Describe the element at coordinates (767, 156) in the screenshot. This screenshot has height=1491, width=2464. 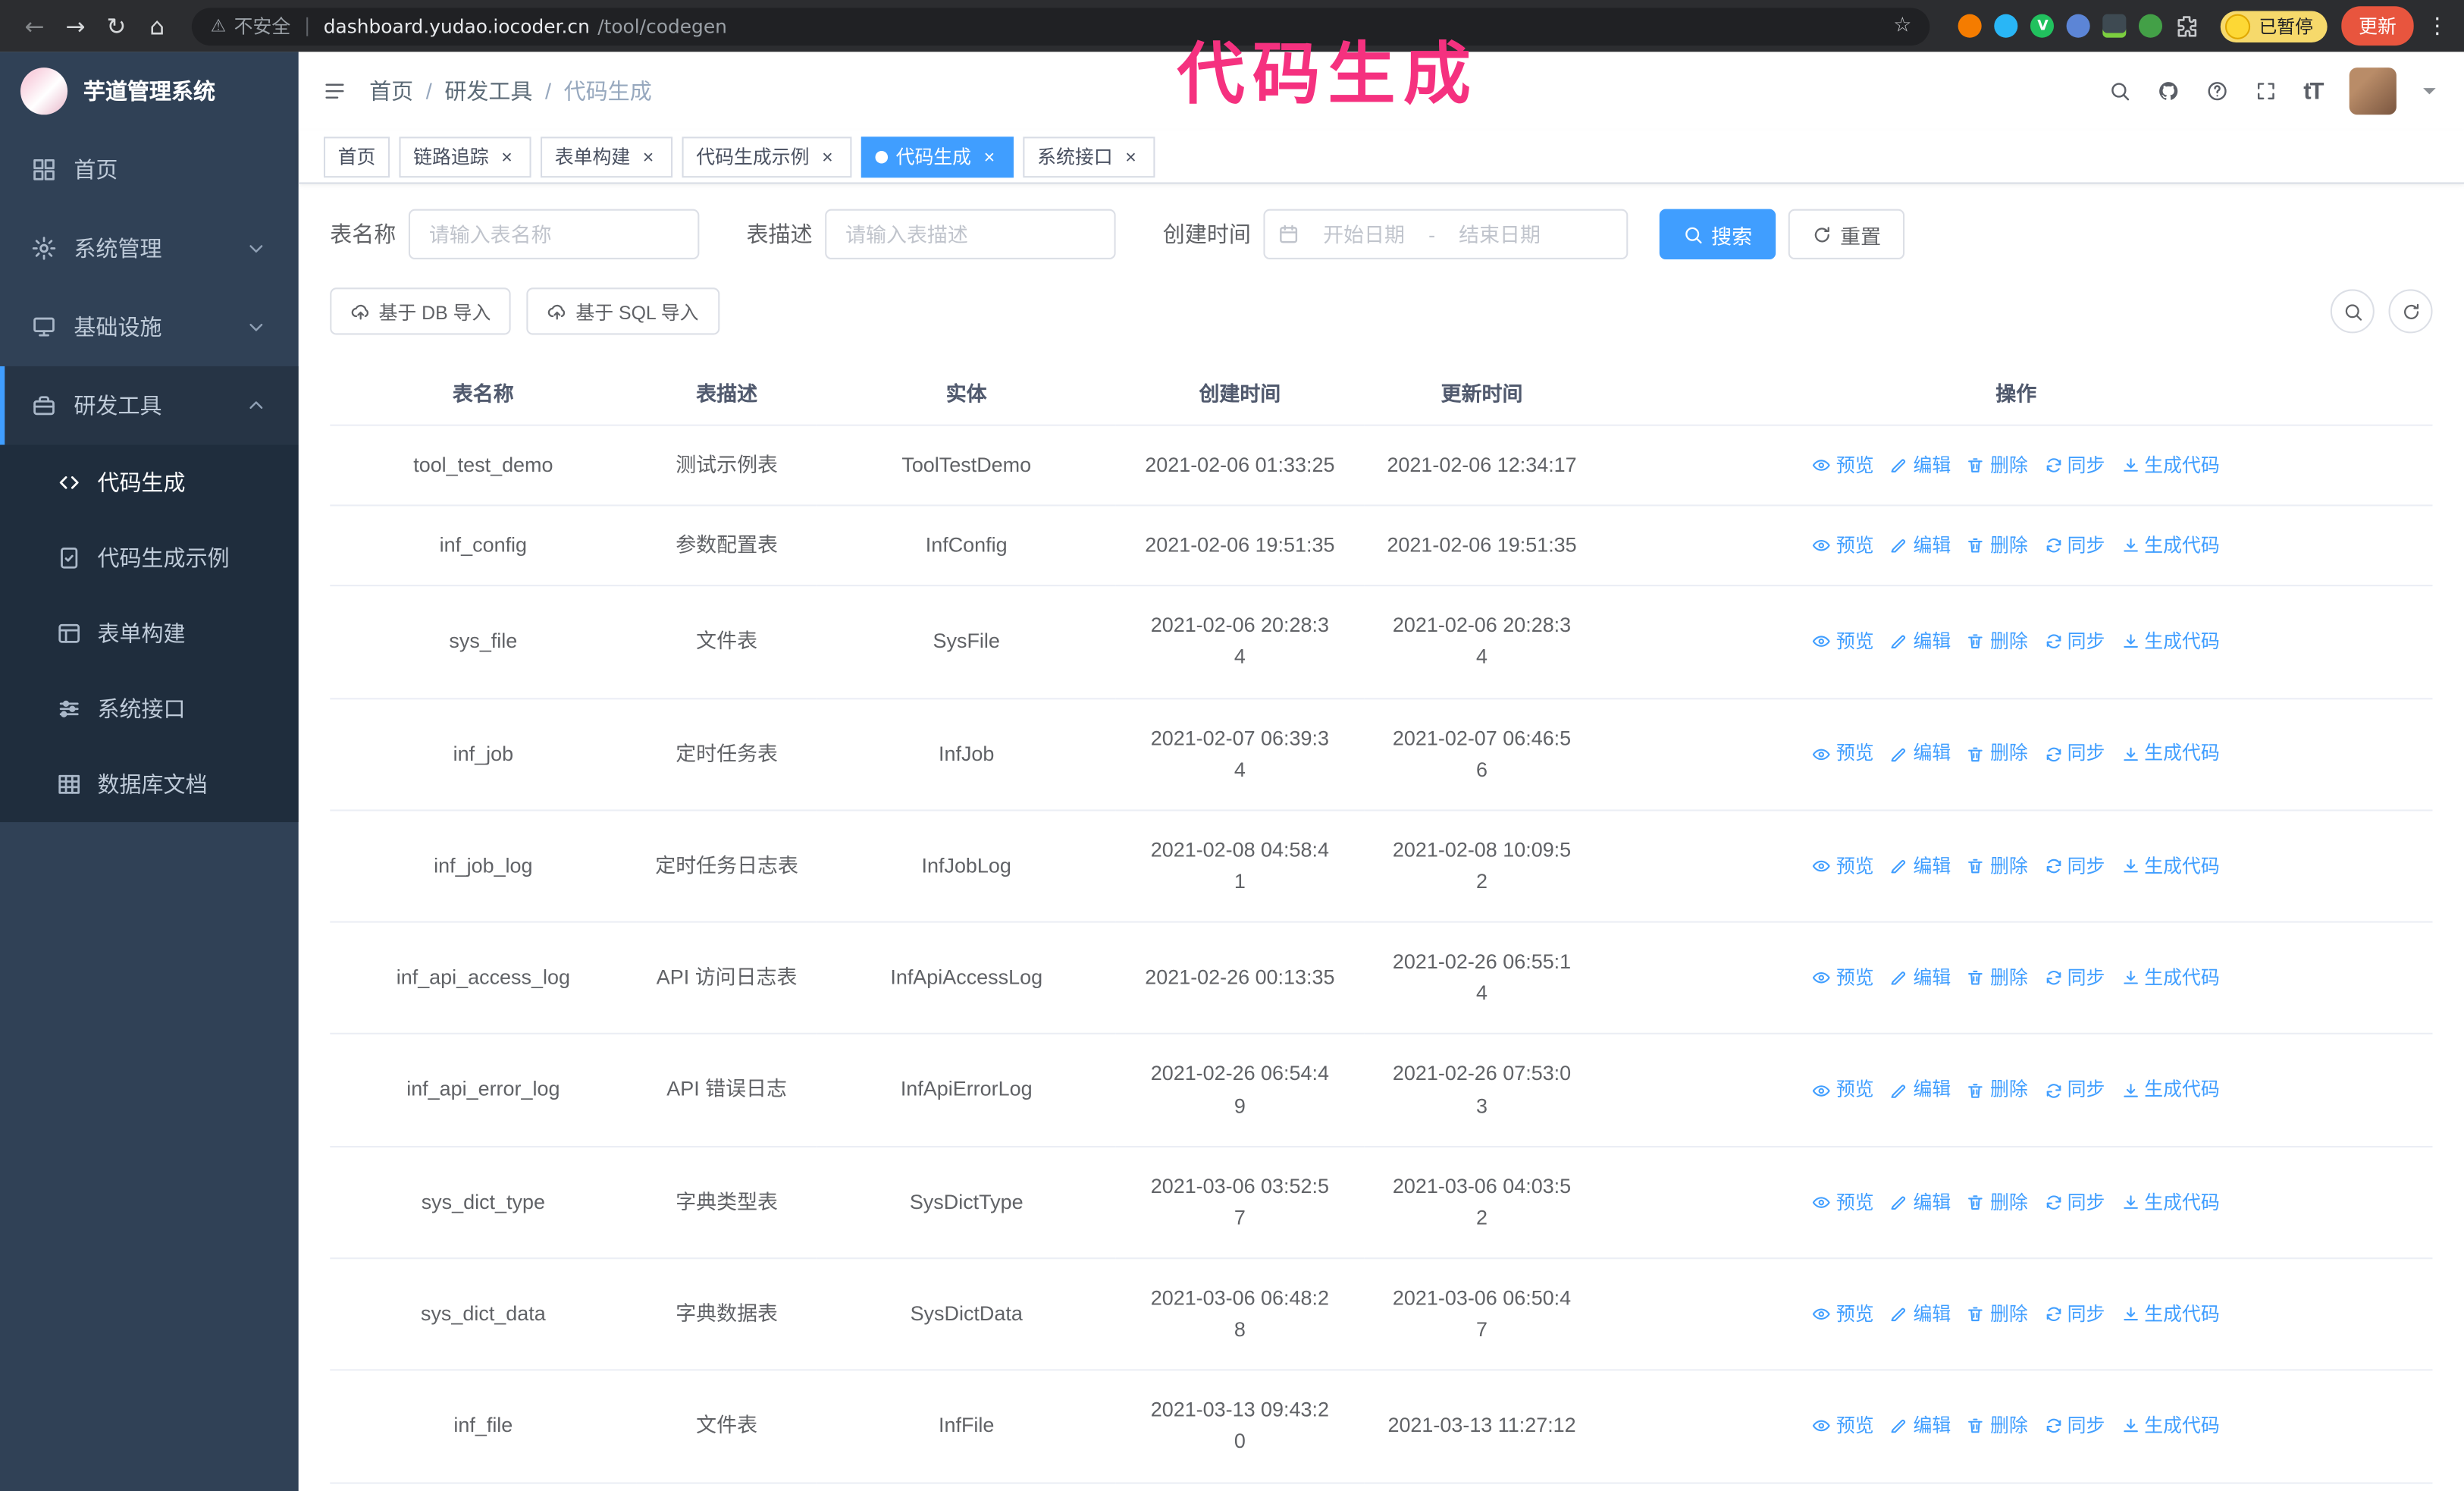
I see `tab-codegen-example: 代码生成示例 ×` at that location.